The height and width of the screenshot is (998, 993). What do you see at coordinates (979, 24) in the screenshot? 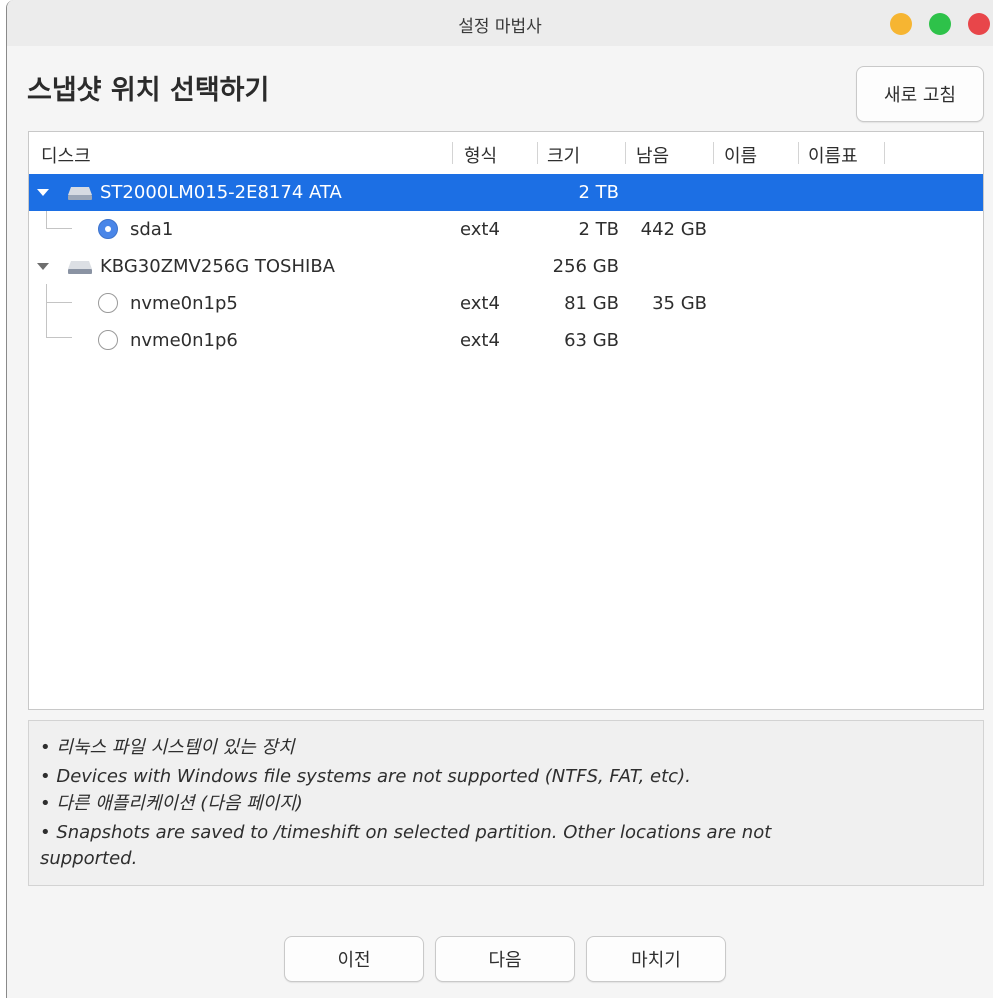
I see `close-button` at bounding box center [979, 24].